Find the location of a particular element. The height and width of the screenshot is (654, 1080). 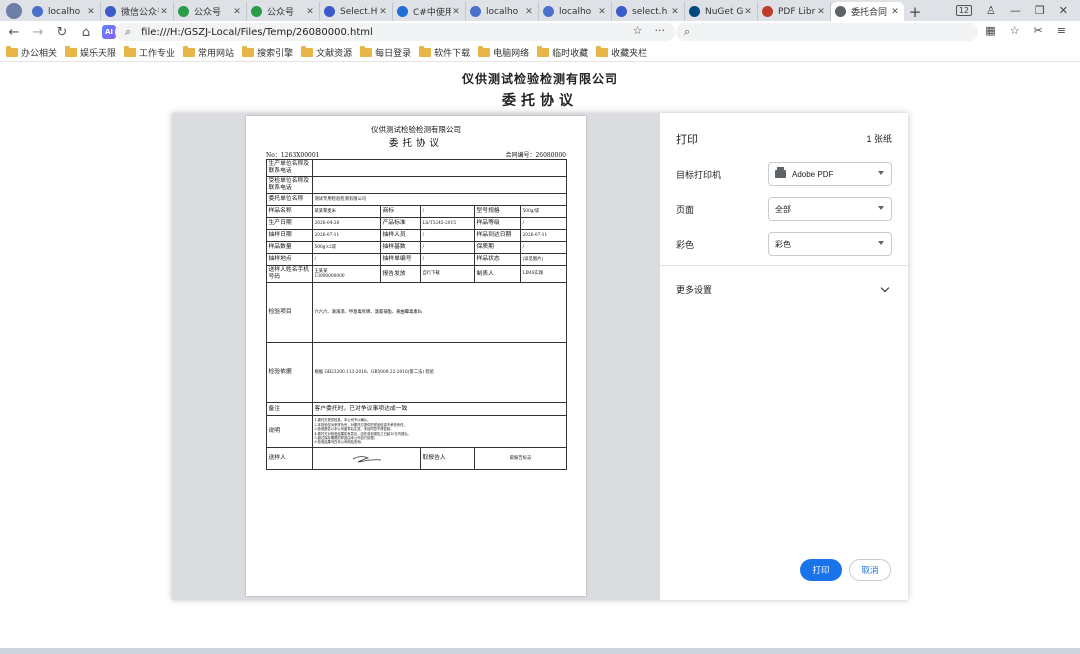

sample-name-value: 某某黎麦米 is located at coordinates (346, 211).